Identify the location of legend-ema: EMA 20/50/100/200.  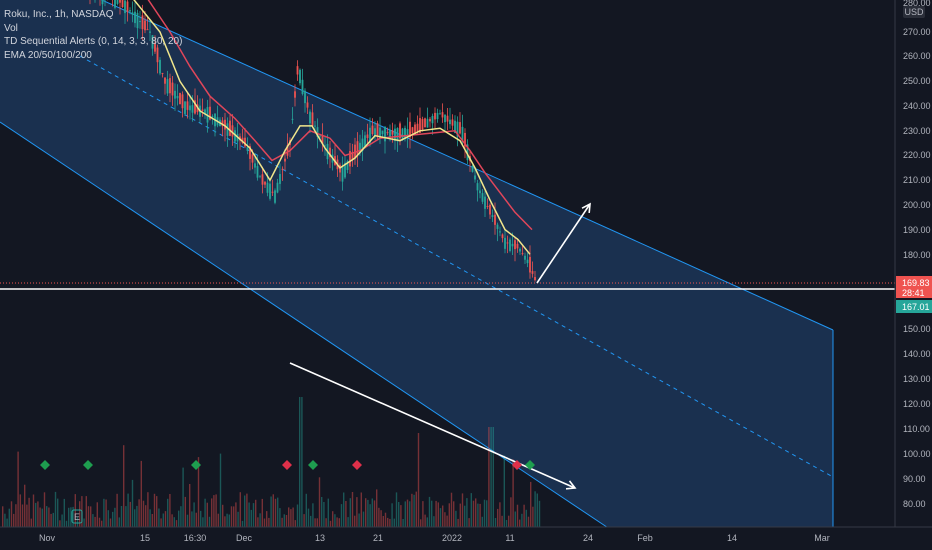
(93, 56).